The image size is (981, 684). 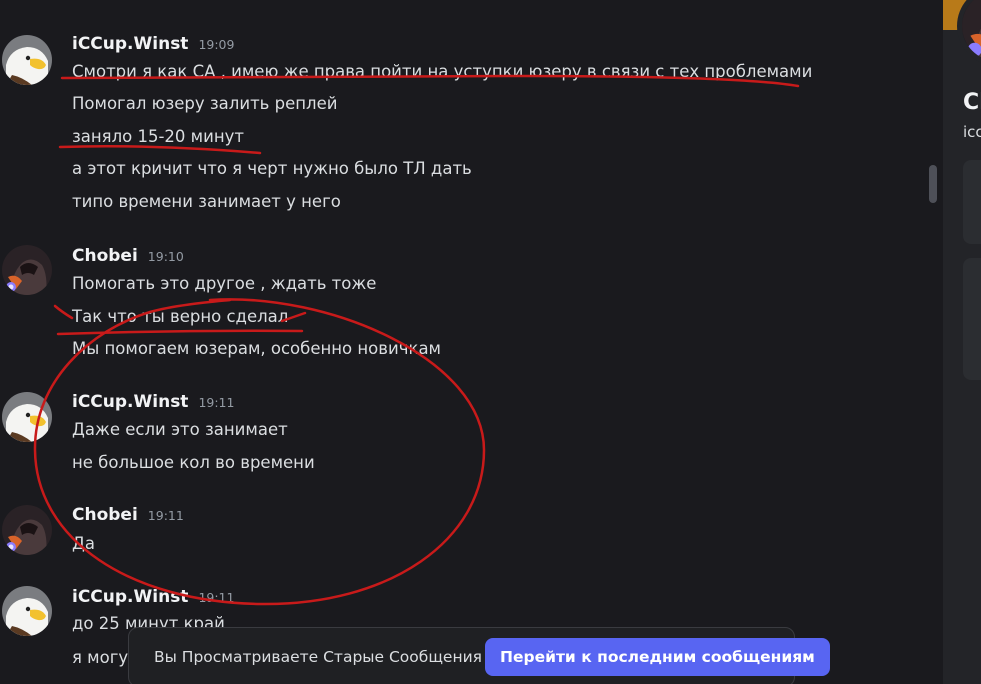 I want to click on message-text: Помогал юзеру залить реплей, so click(x=205, y=103).